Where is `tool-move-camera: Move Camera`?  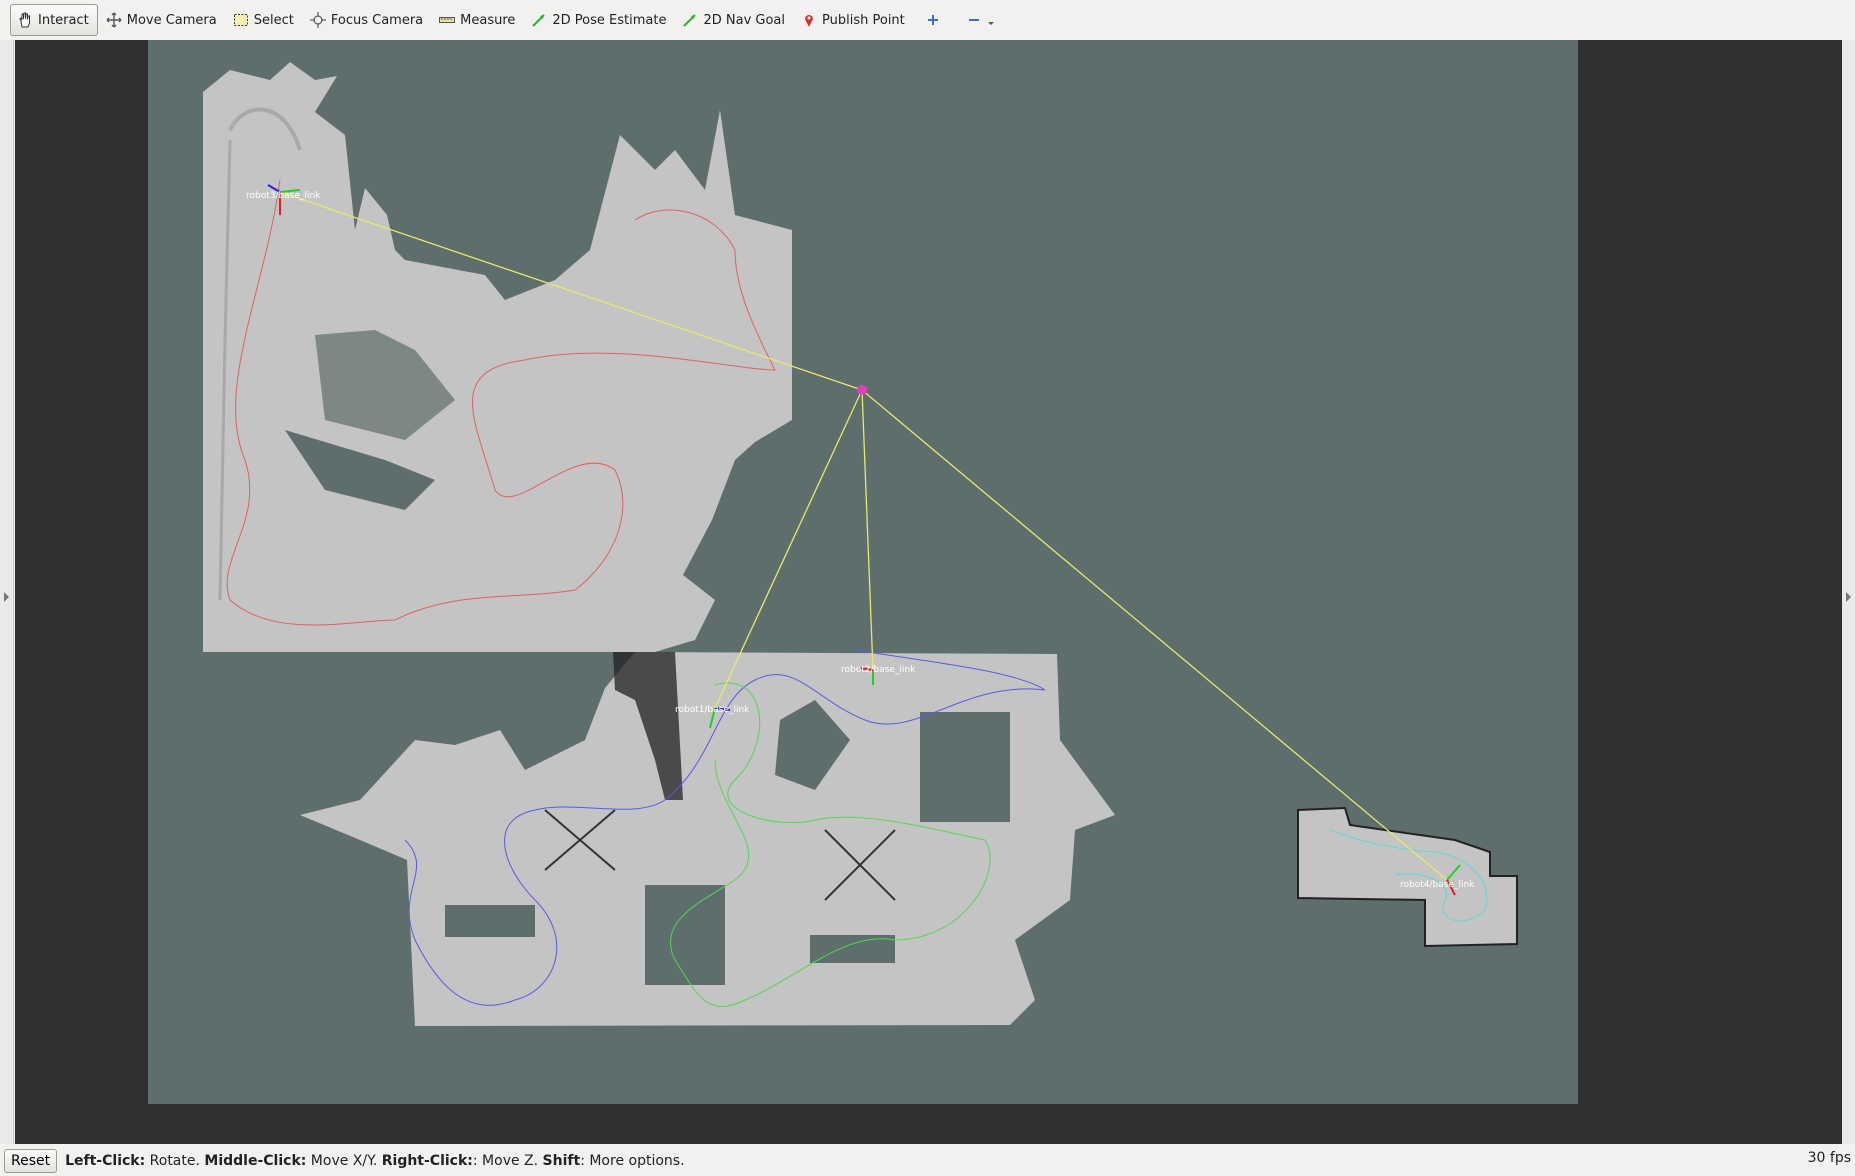
tool-move-camera: Move Camera is located at coordinates (162, 20).